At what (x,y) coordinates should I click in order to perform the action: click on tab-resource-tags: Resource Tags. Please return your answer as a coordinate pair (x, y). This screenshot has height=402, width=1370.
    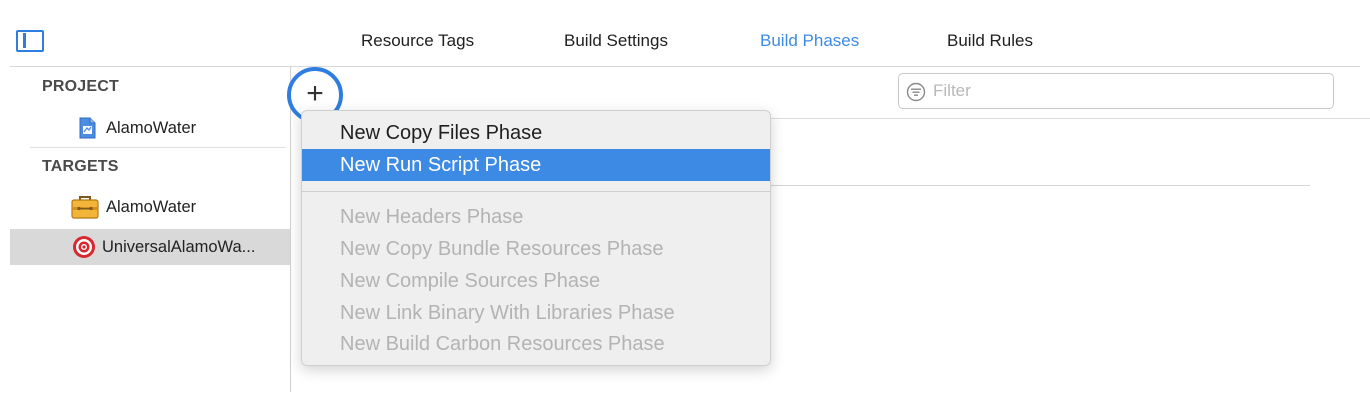
    Looking at the image, I should click on (417, 41).